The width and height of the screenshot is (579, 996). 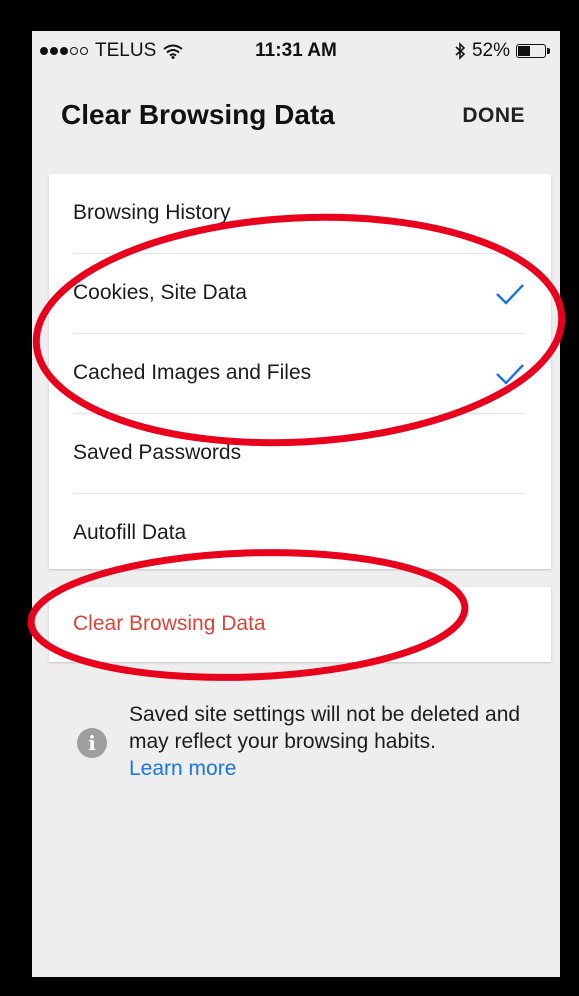 What do you see at coordinates (460, 51) in the screenshot?
I see `bluetooth-icon` at bounding box center [460, 51].